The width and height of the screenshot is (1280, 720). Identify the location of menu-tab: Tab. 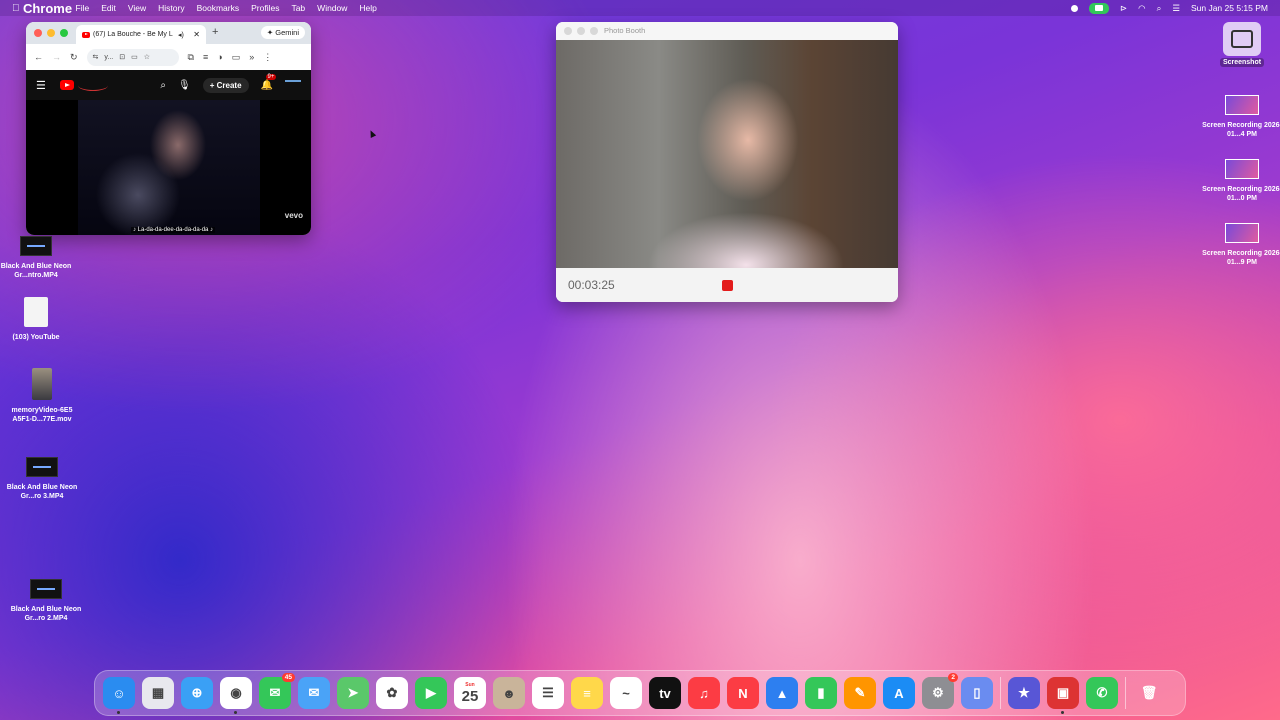
(298, 8).